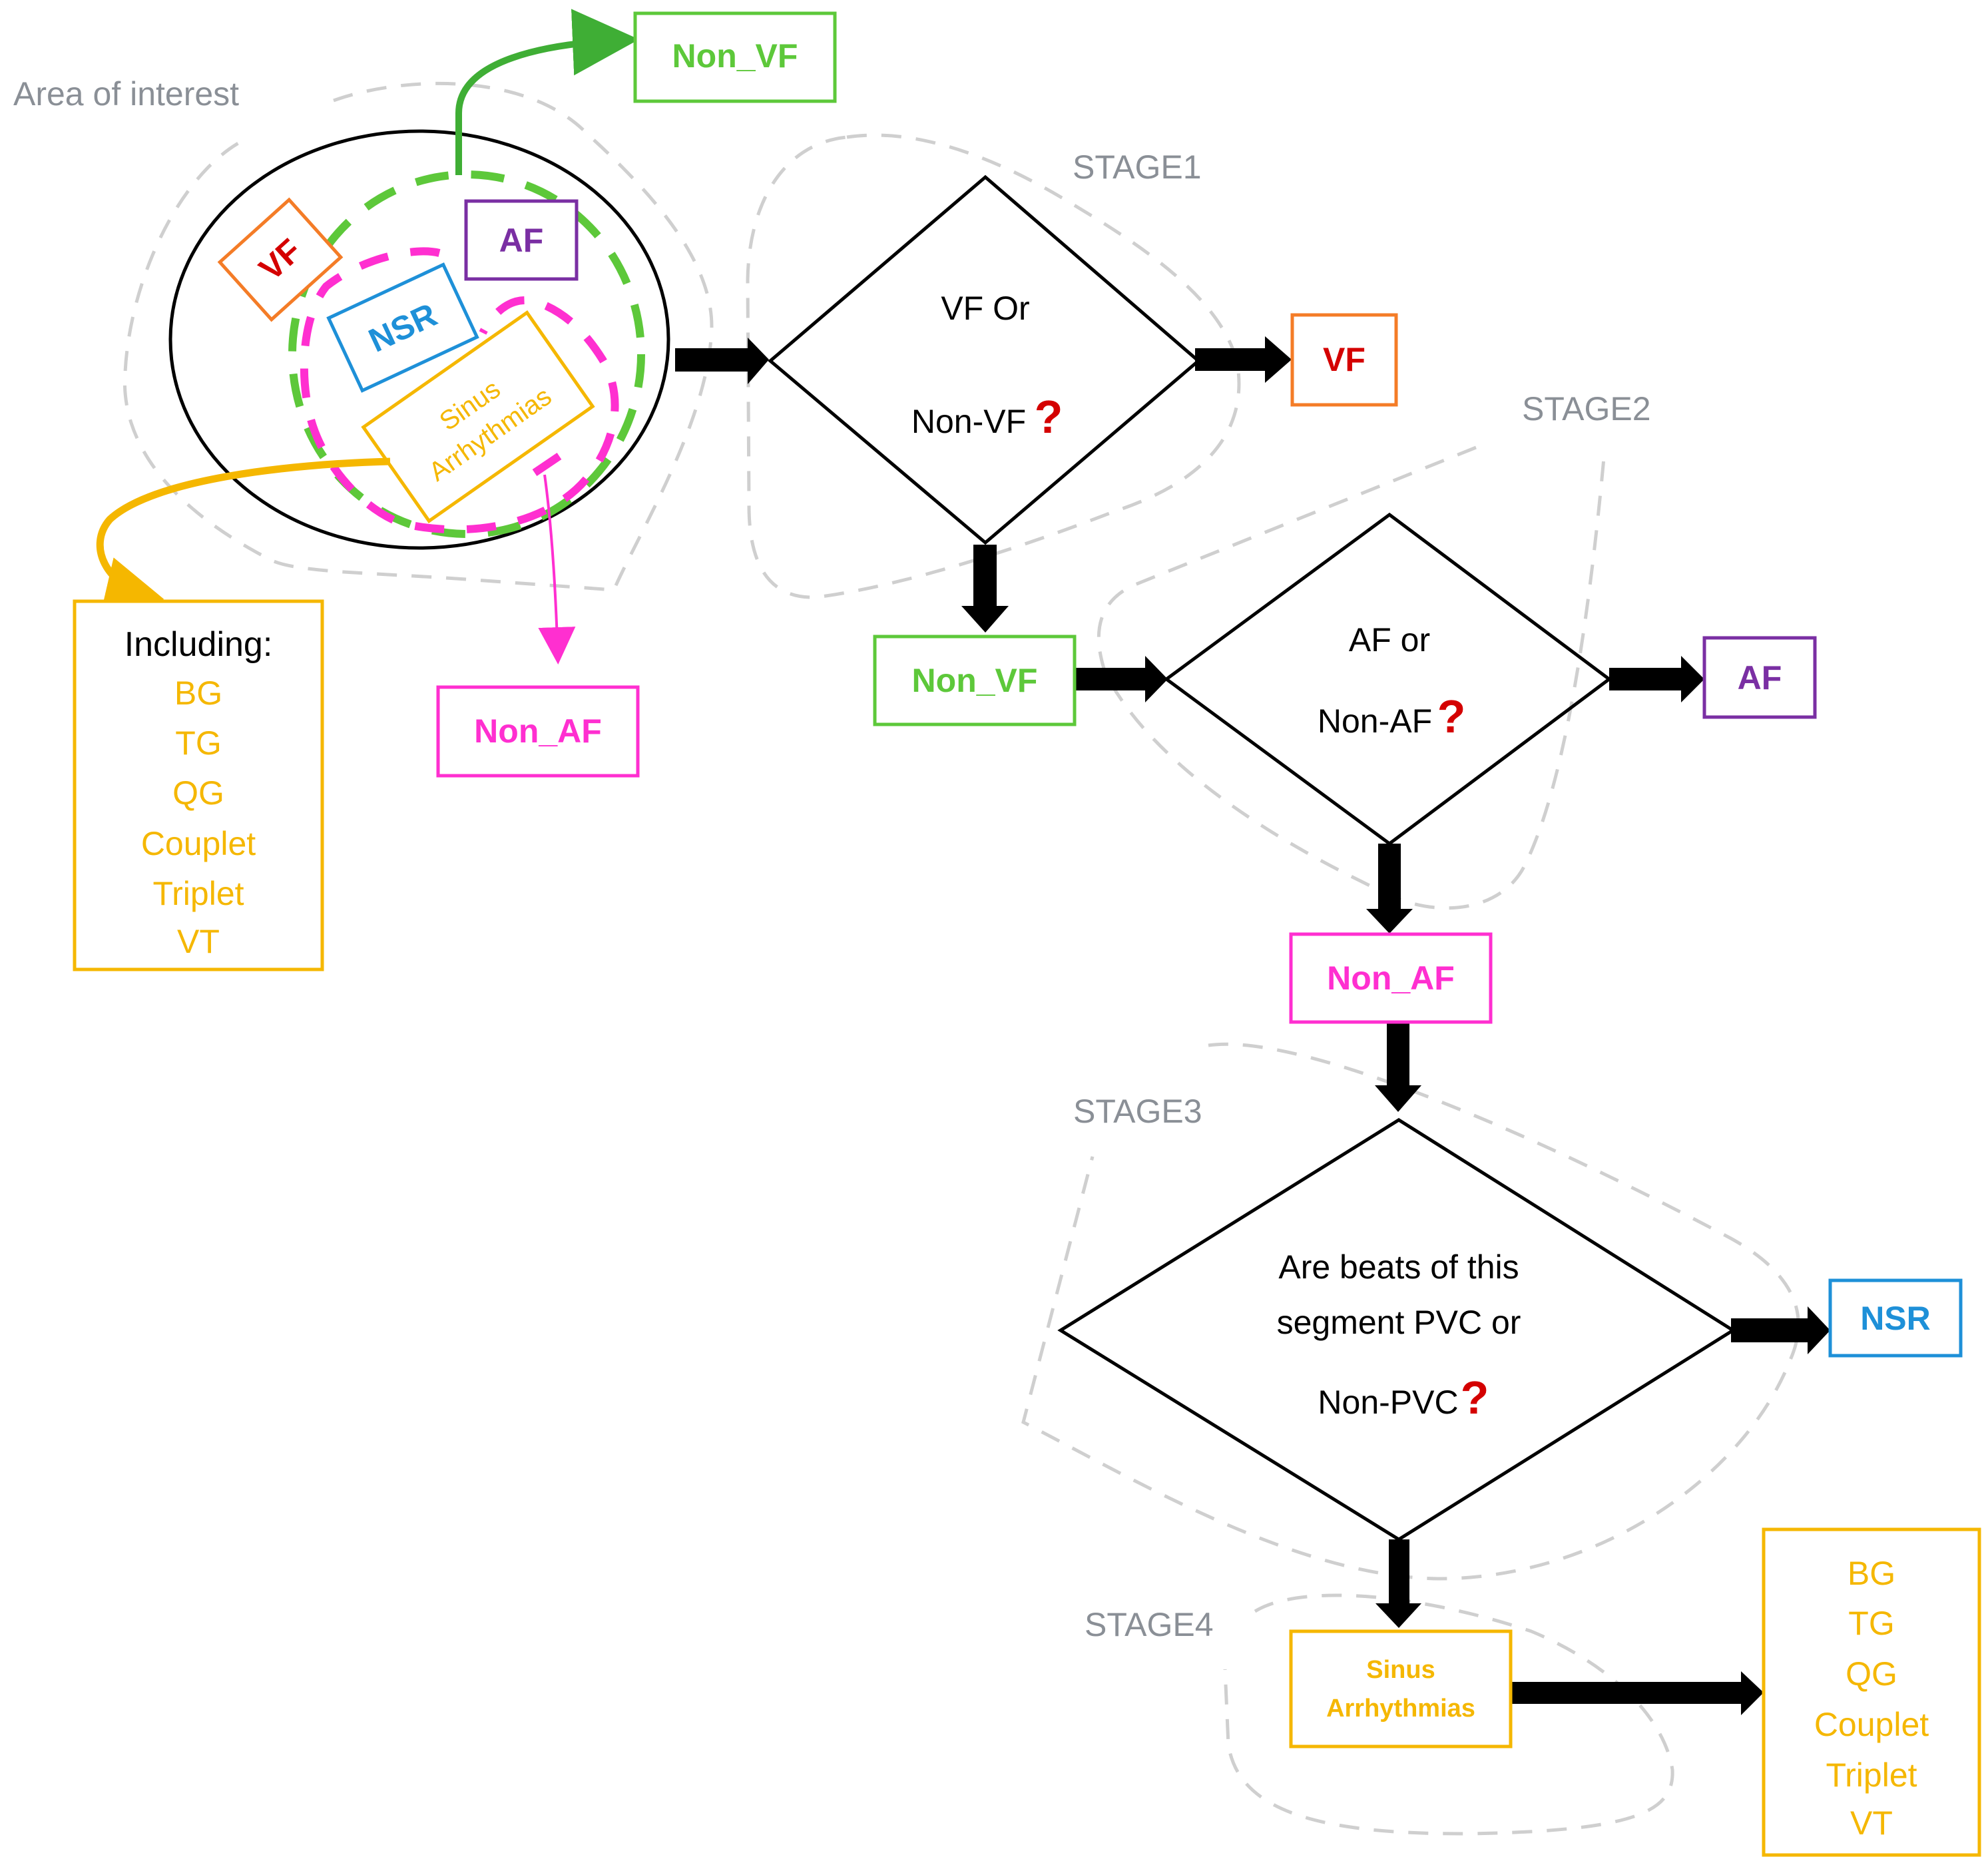 This screenshot has width=1988, height=1865. I want to click on aoi-non-vf-label: Non_VF, so click(735, 56).